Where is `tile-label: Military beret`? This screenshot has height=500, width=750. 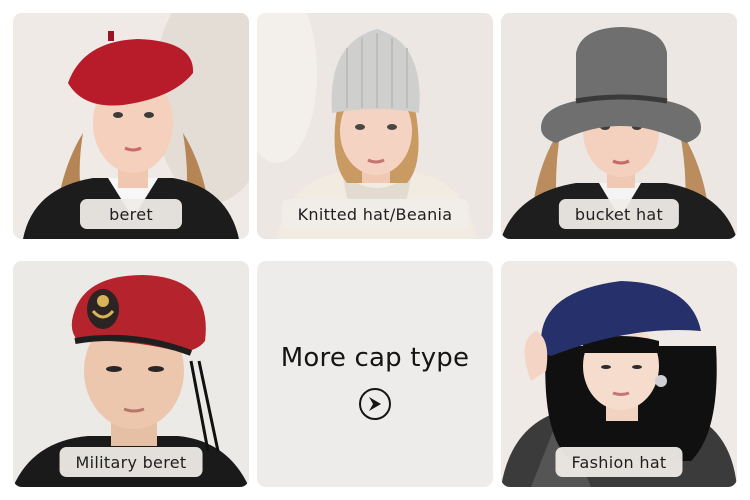
tile-label: Military beret is located at coordinates (131, 462).